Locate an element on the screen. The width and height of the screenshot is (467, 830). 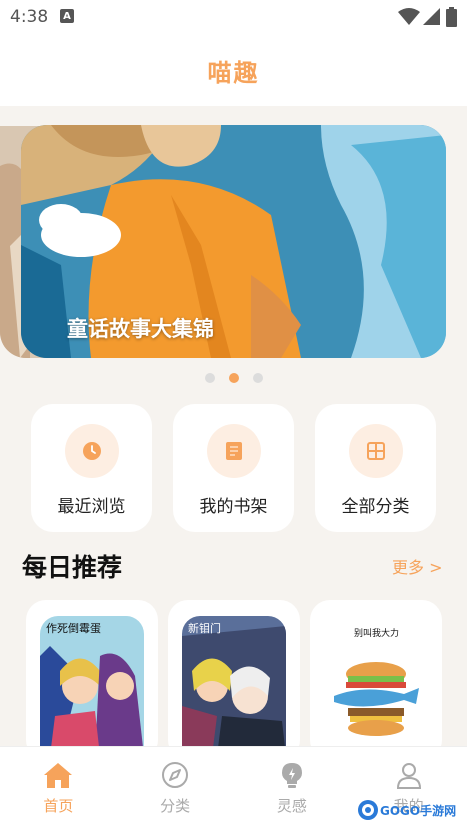
clock-icon is located at coordinates (91, 451).